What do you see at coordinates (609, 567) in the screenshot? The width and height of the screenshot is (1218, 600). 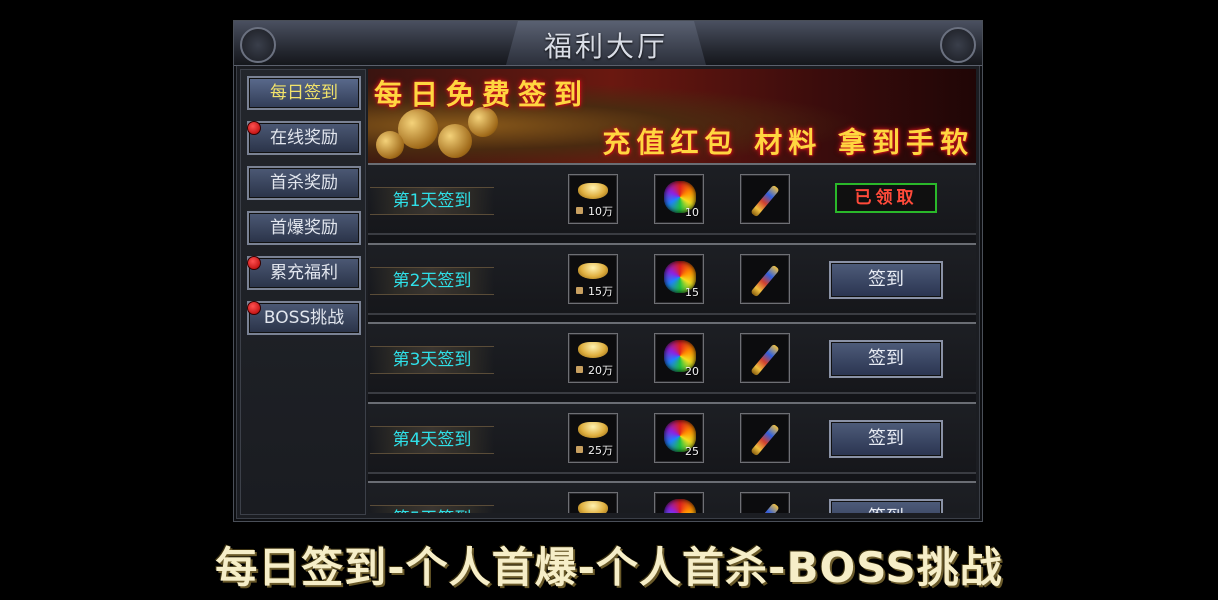 I see `footer-caption: 每日签到-个人首爆-个人首杀-BOSS挑战` at bounding box center [609, 567].